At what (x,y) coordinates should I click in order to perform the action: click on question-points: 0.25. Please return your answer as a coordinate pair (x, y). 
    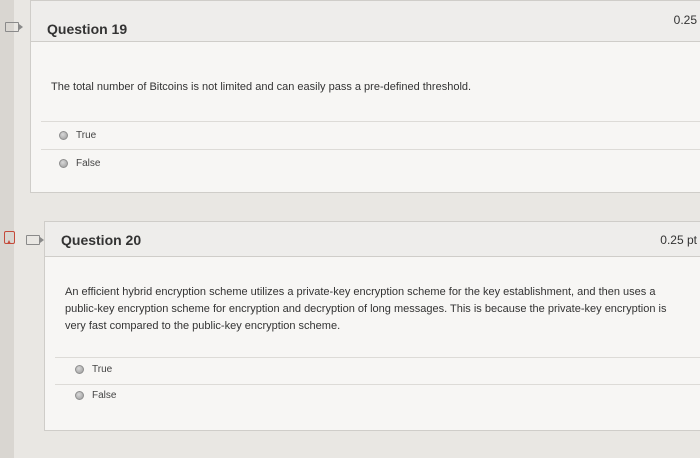
    Looking at the image, I should click on (685, 20).